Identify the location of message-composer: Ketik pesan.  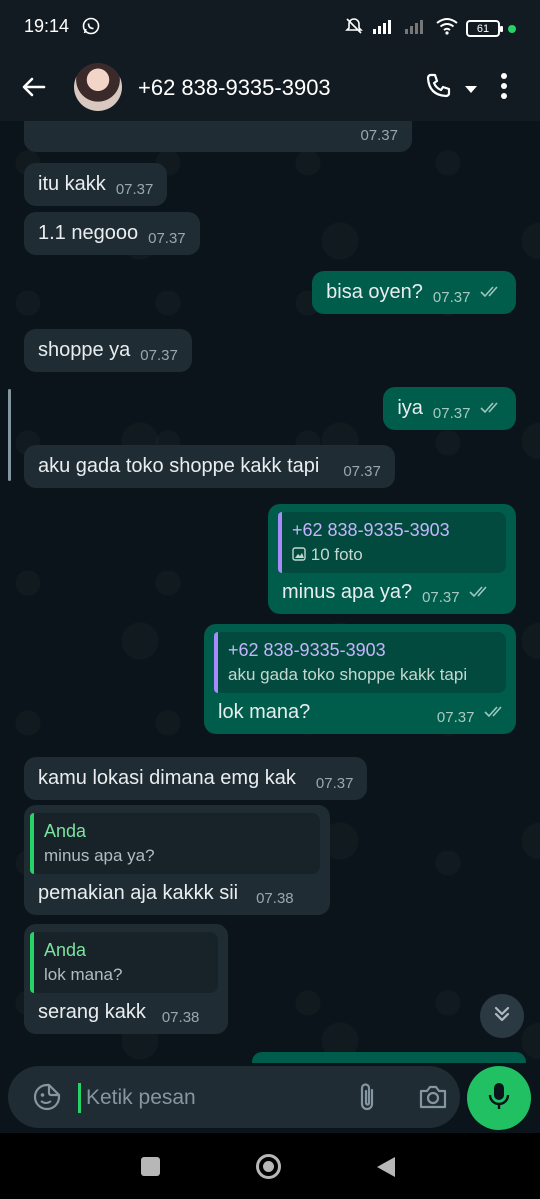
(270, 1098).